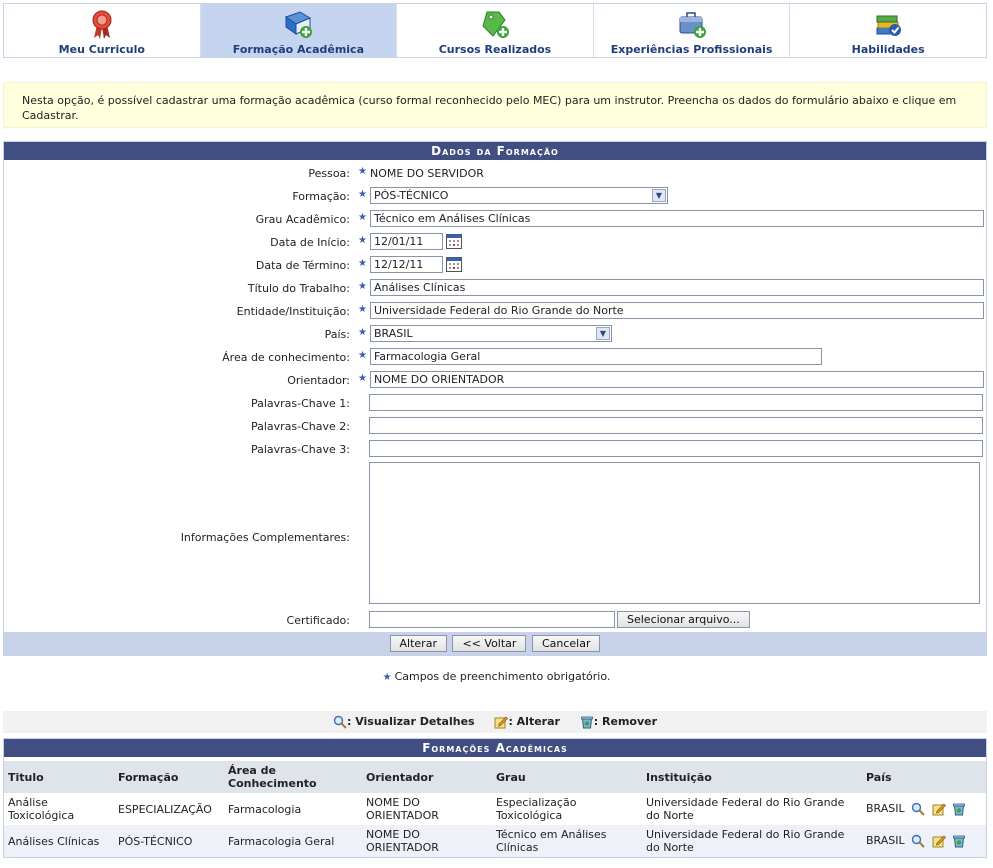  What do you see at coordinates (337, 334) in the screenshot?
I see `pais-label: País:` at bounding box center [337, 334].